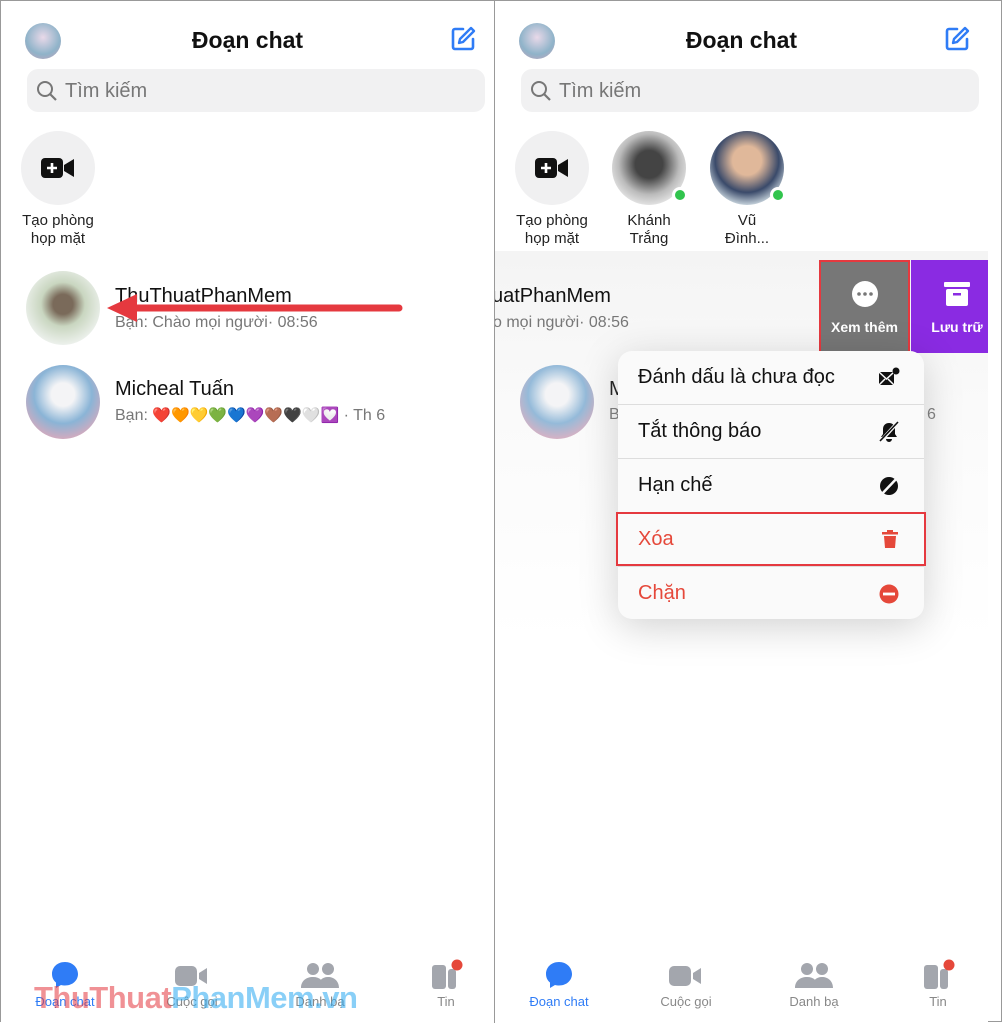  I want to click on archive-button: Lưu trữ, so click(949, 306).